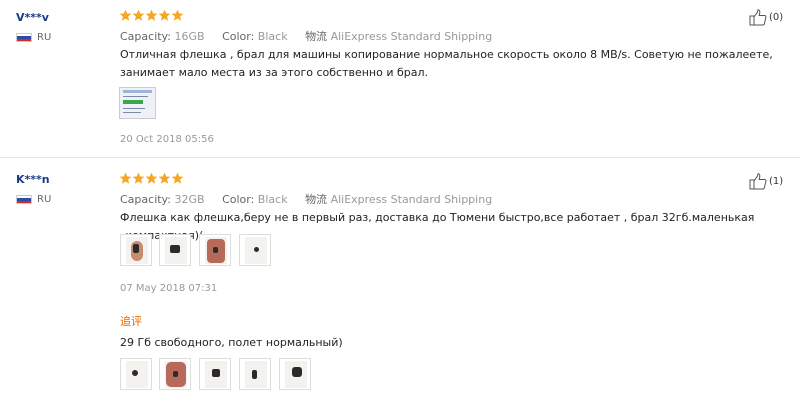 The image size is (800, 405). What do you see at coordinates (169, 288) in the screenshot?
I see `review-date: 07 May 2018 07:31` at bounding box center [169, 288].